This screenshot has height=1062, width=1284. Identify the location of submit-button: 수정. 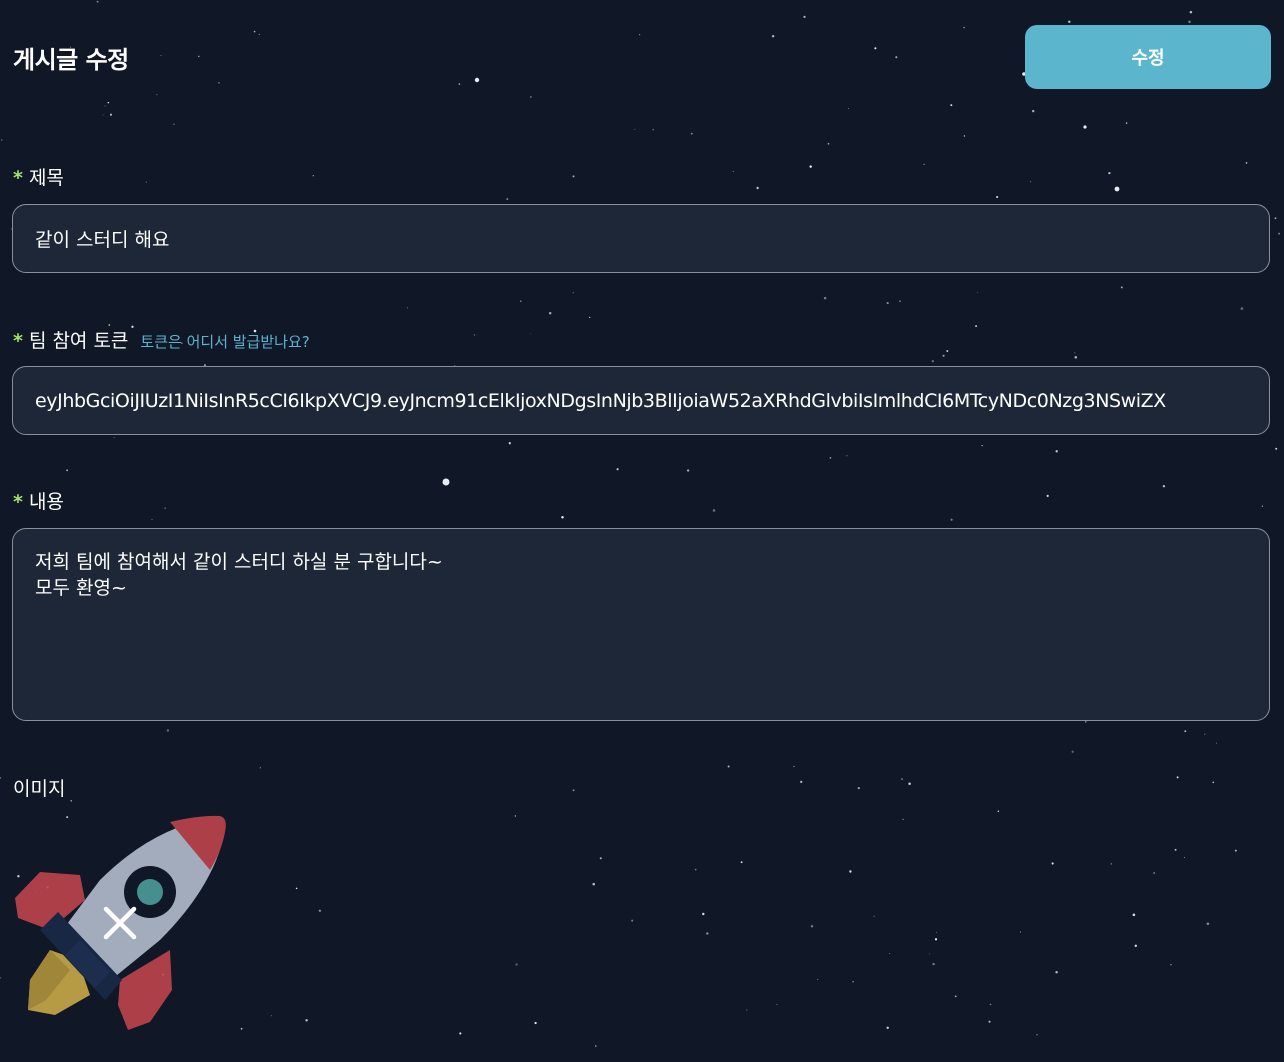
(1148, 57).